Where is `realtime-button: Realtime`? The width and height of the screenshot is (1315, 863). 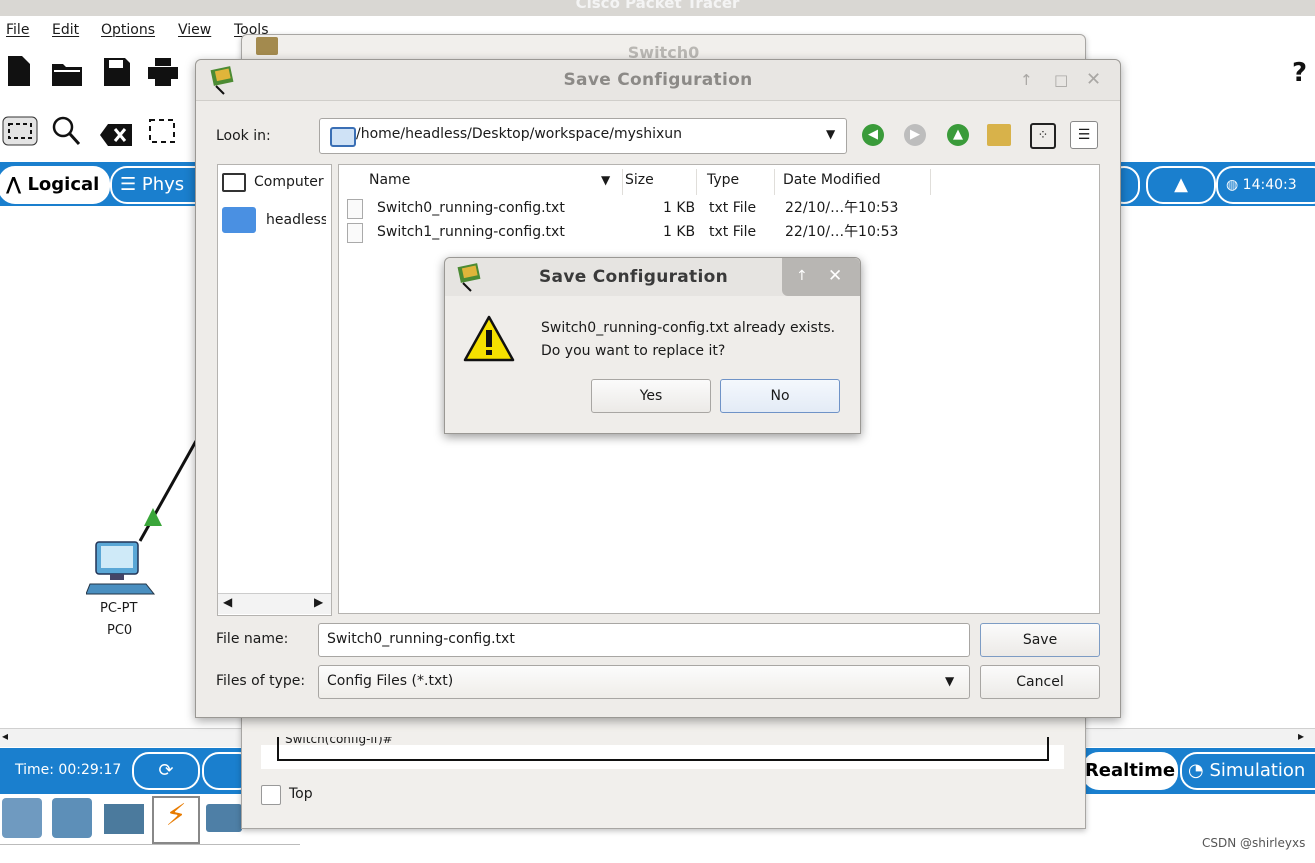 realtime-button: Realtime is located at coordinates (1130, 771).